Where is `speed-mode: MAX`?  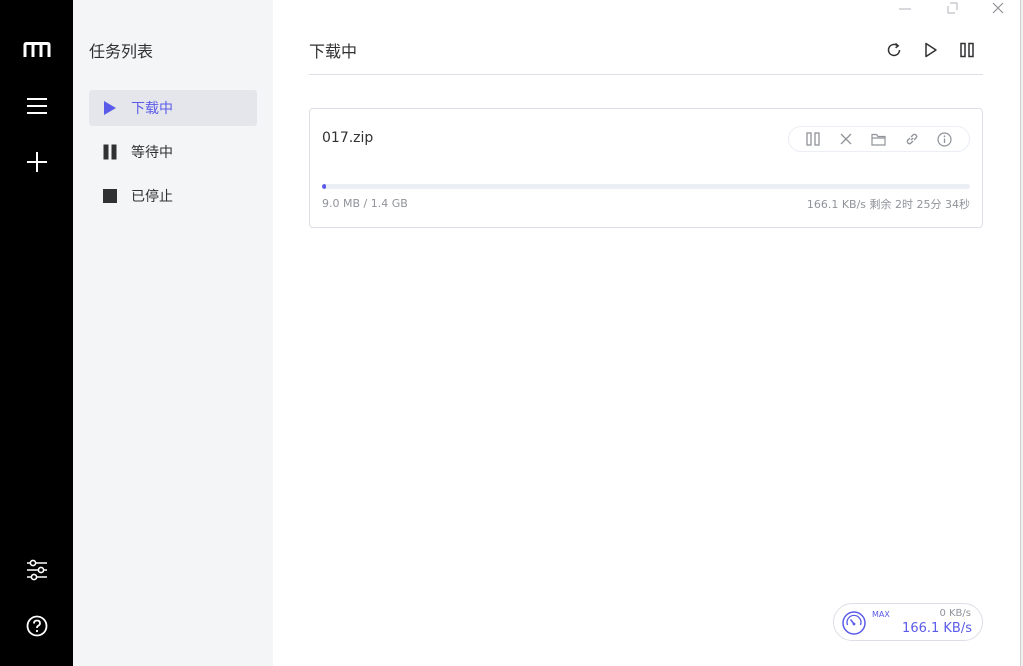
speed-mode: MAX is located at coordinates (881, 614).